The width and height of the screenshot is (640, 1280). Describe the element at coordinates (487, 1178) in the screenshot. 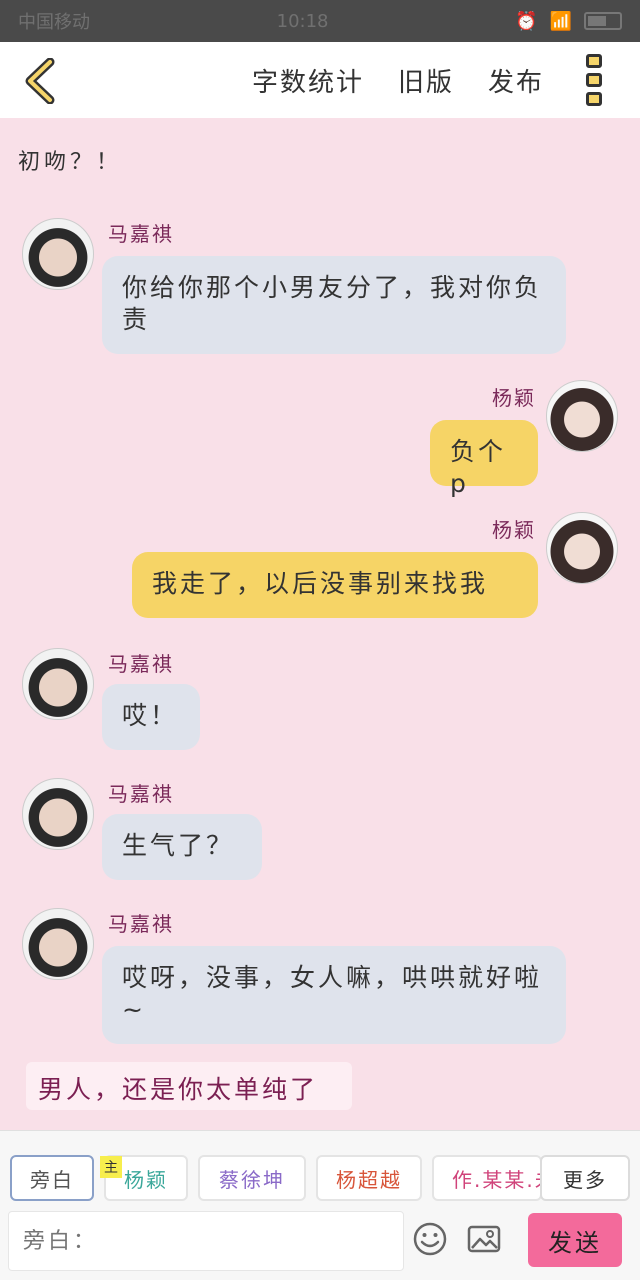

I see `role-button-author: 作.某某.未` at that location.